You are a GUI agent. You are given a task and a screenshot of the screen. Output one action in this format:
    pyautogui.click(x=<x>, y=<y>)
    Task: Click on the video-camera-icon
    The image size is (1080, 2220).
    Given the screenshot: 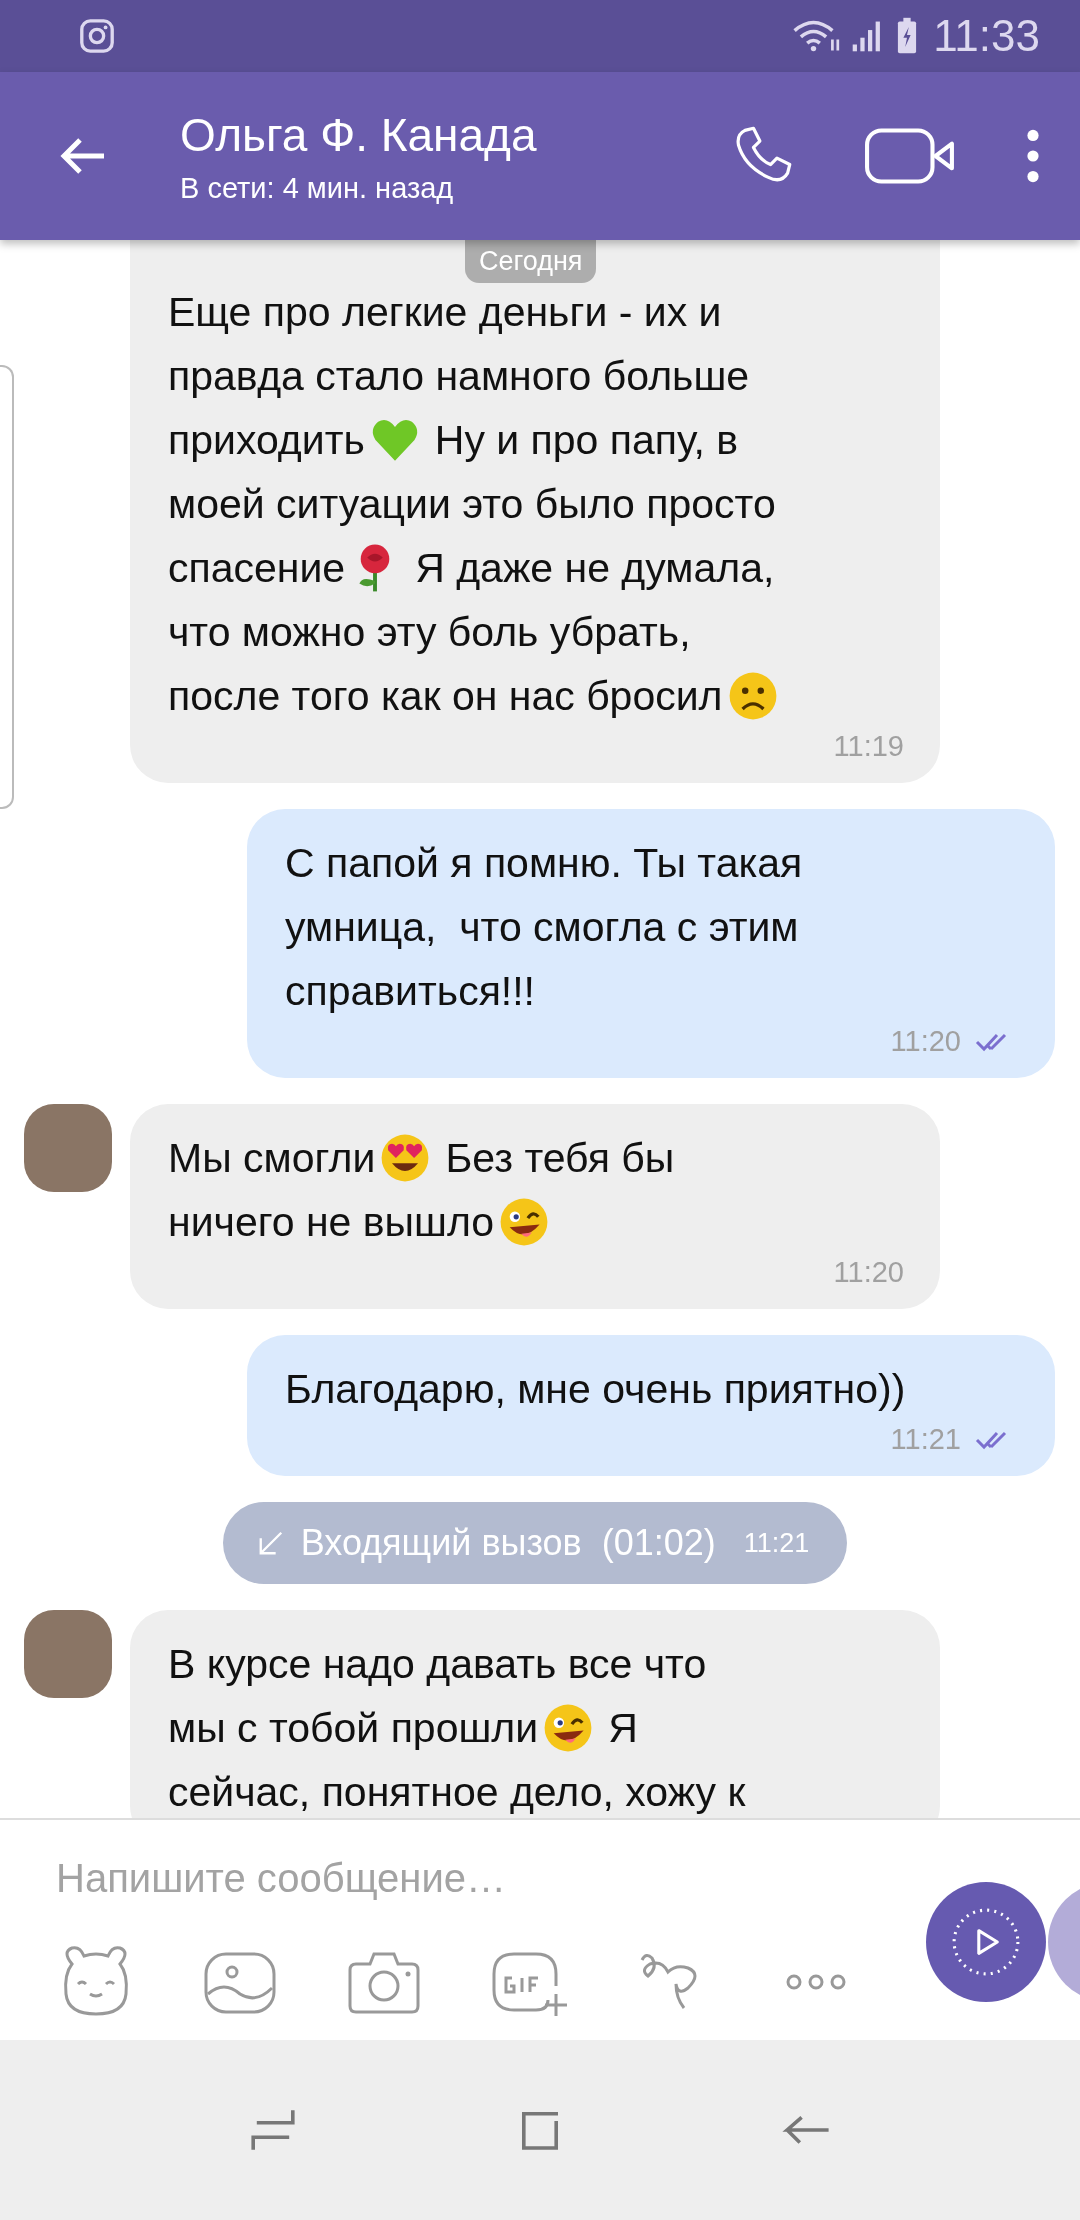 What is the action you would take?
    pyautogui.click(x=910, y=156)
    